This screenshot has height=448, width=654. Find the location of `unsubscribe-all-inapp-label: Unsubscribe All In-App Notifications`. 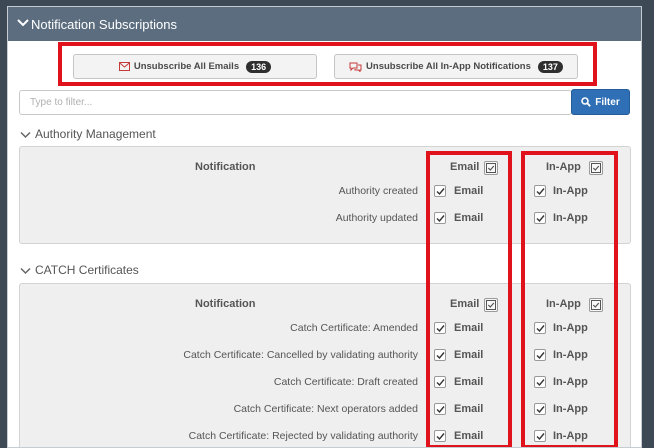

unsubscribe-all-inapp-label: Unsubscribe All In-App Notifications is located at coordinates (448, 66).